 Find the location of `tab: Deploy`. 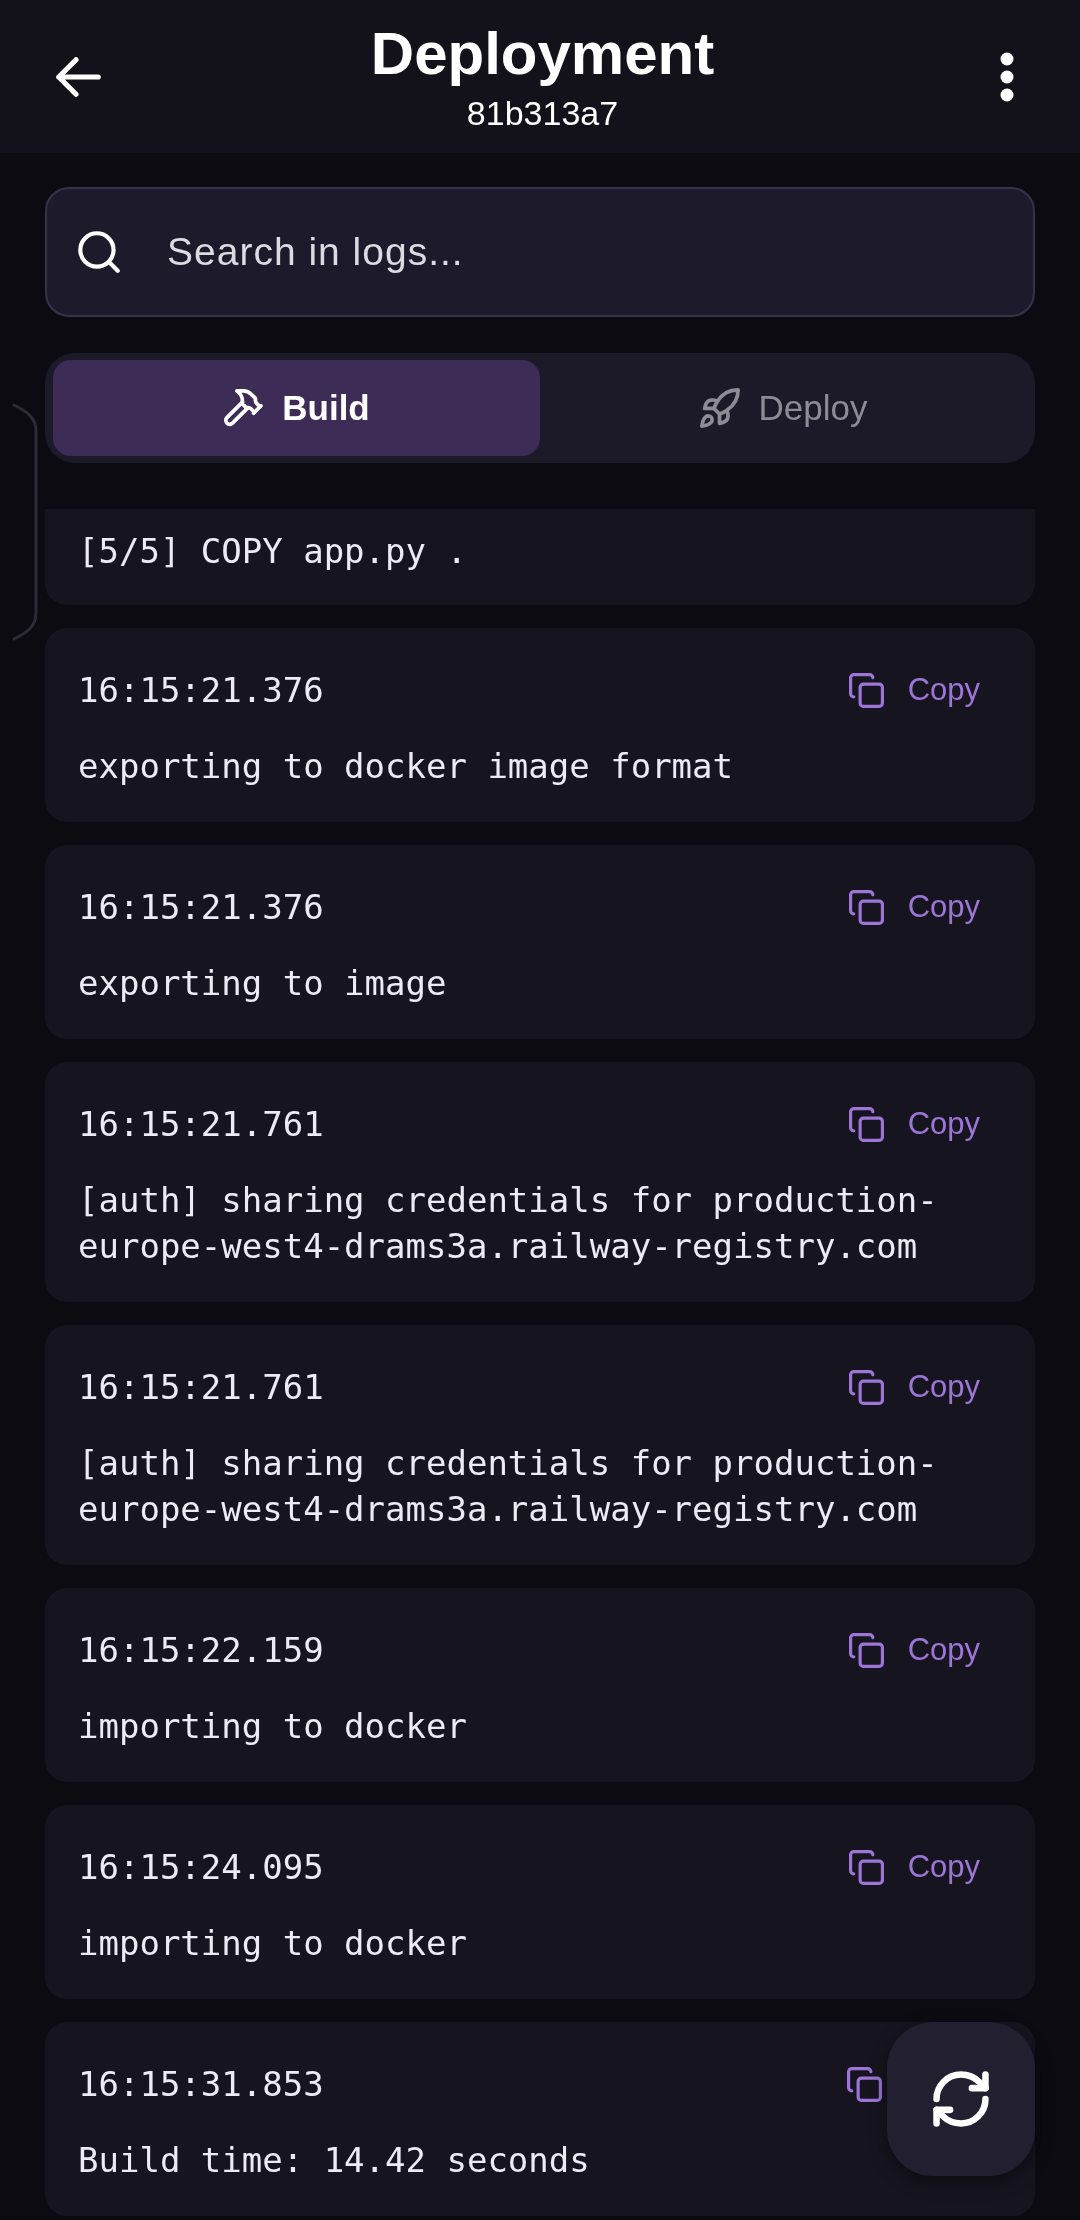

tab: Deploy is located at coordinates (783, 408).